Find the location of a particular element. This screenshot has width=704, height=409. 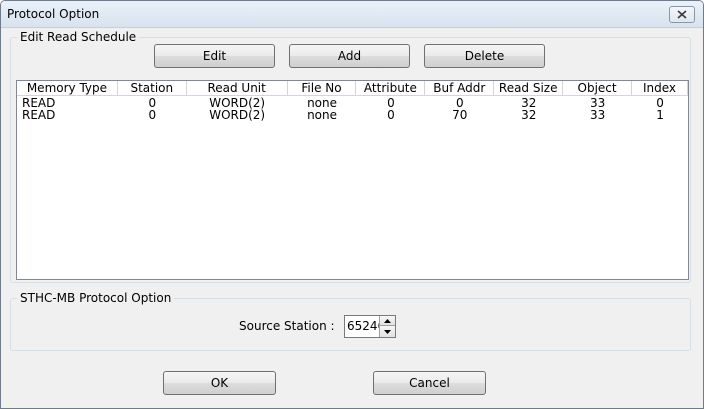

spinner-buttons is located at coordinates (387, 326).